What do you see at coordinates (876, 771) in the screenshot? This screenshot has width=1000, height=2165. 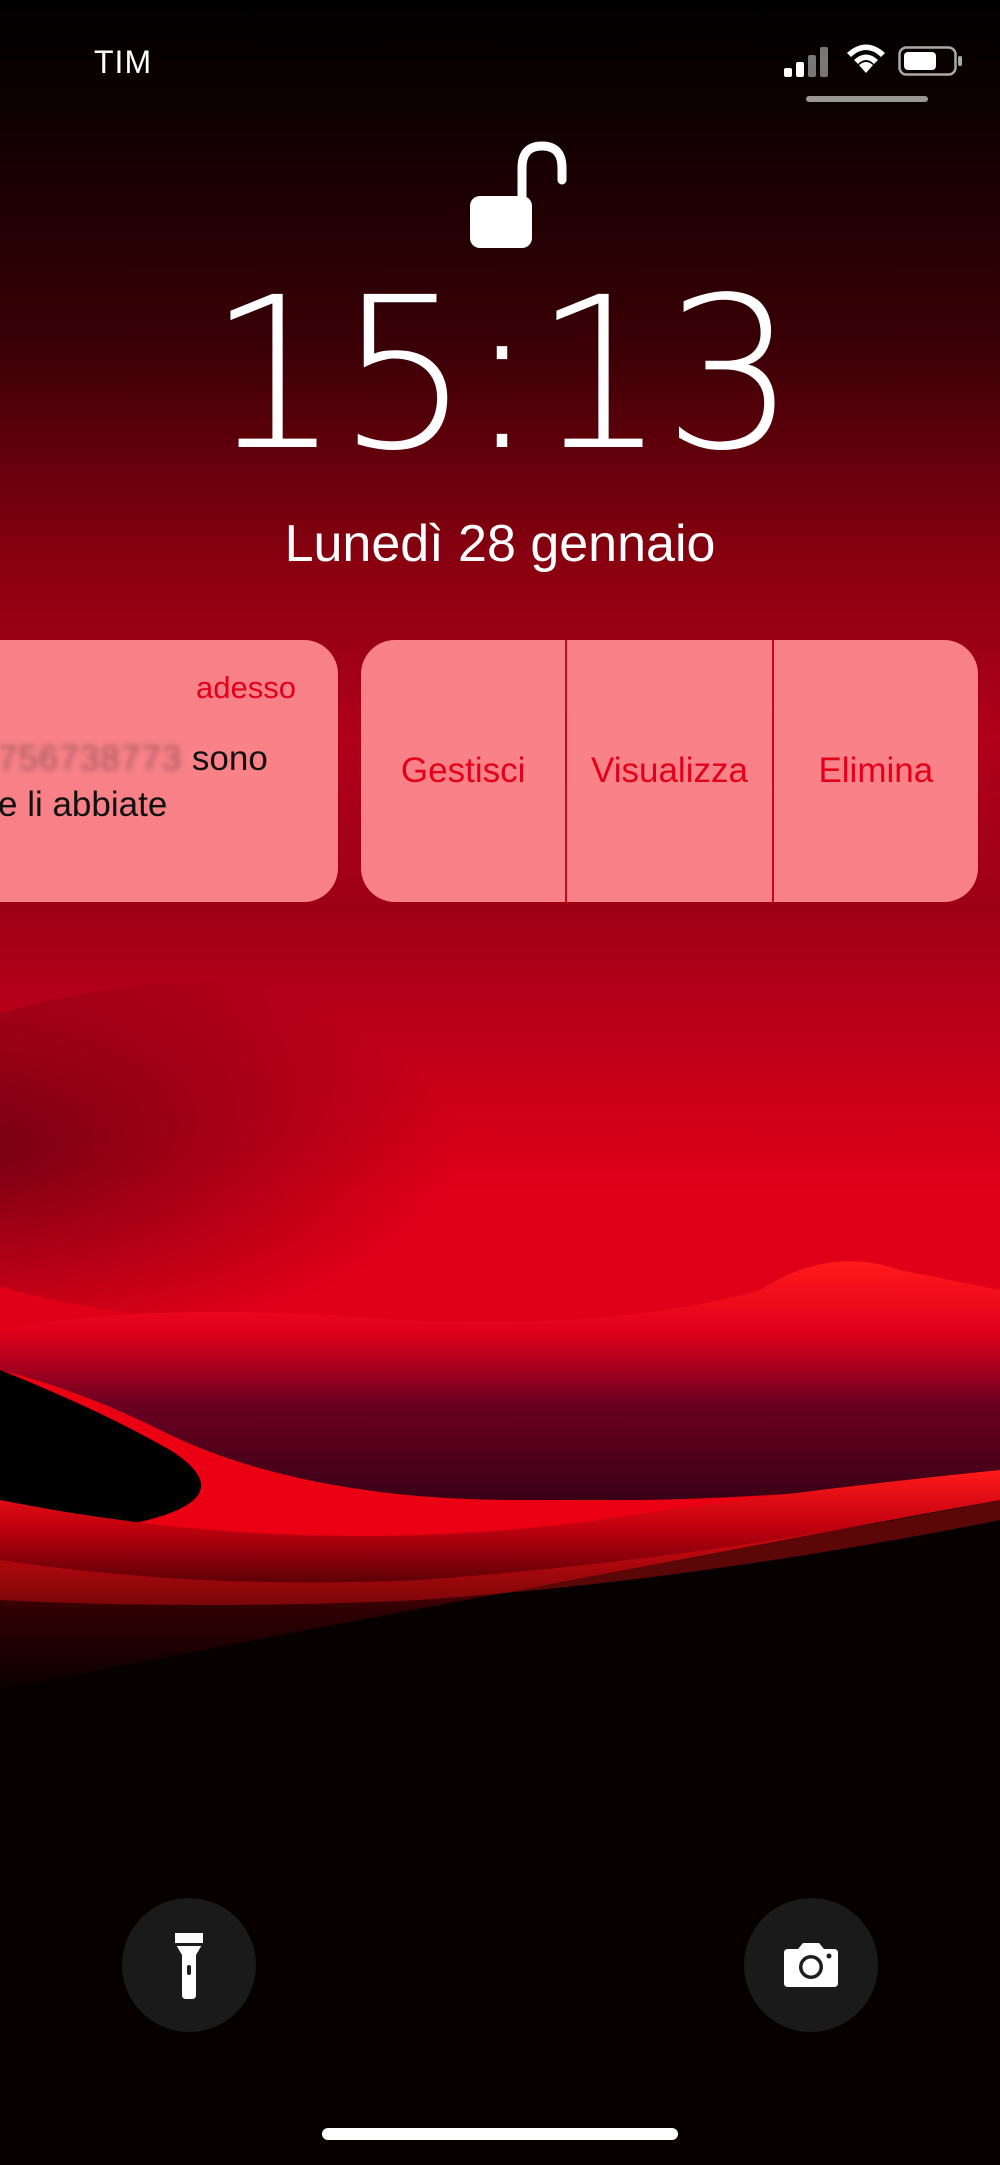 I see `delete-button: Elimina` at bounding box center [876, 771].